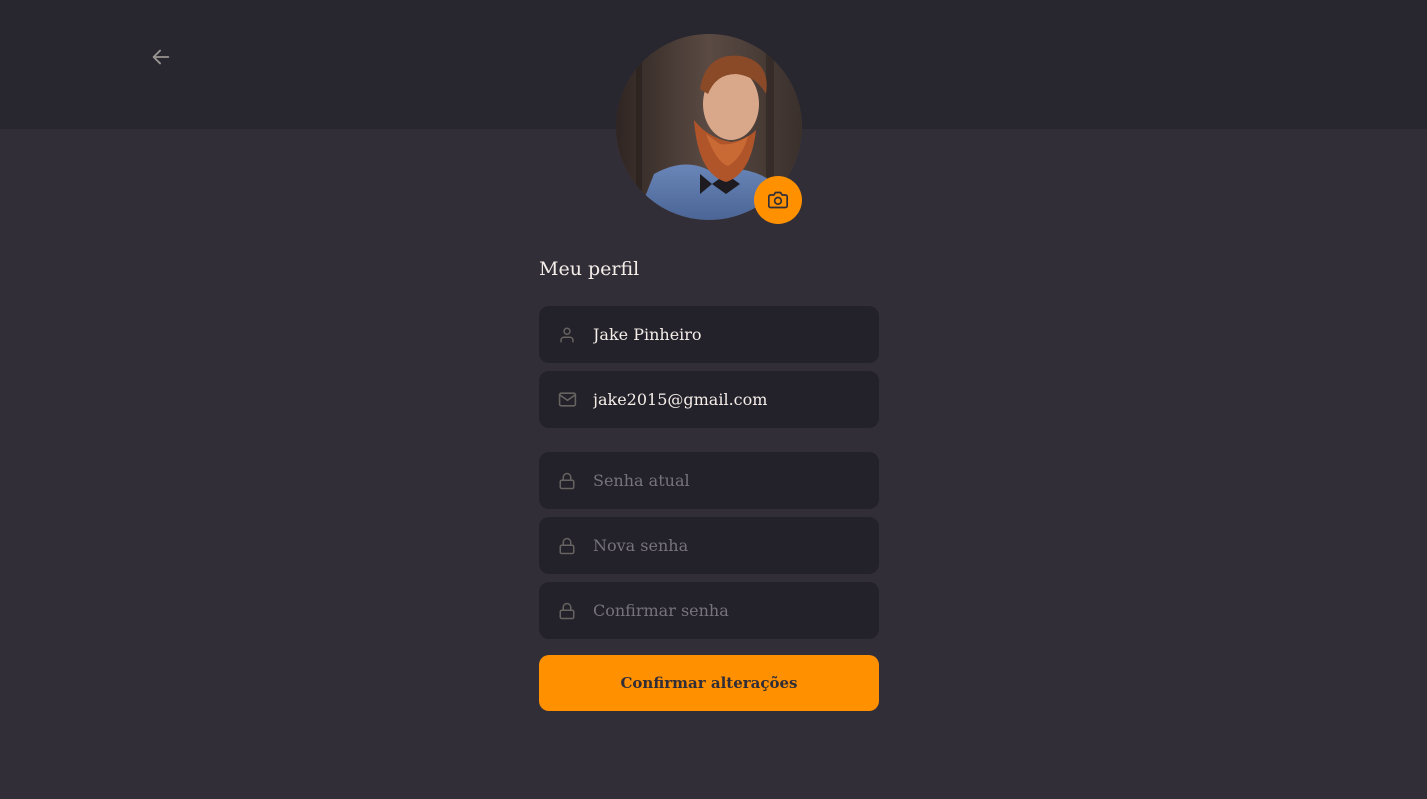  I want to click on avatar-container, so click(709, 129).